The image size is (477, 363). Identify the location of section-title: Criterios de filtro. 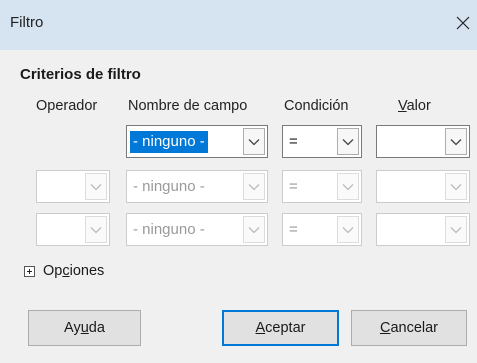
(80, 74).